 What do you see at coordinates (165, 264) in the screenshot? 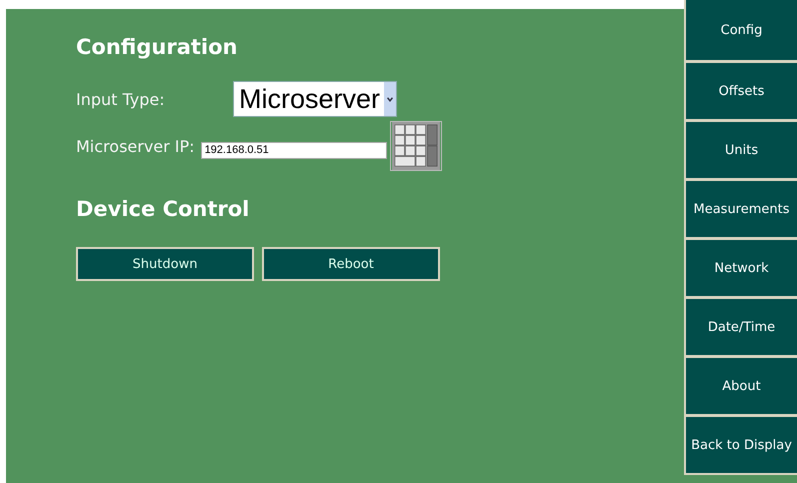
I see `device-button: Shutdown` at bounding box center [165, 264].